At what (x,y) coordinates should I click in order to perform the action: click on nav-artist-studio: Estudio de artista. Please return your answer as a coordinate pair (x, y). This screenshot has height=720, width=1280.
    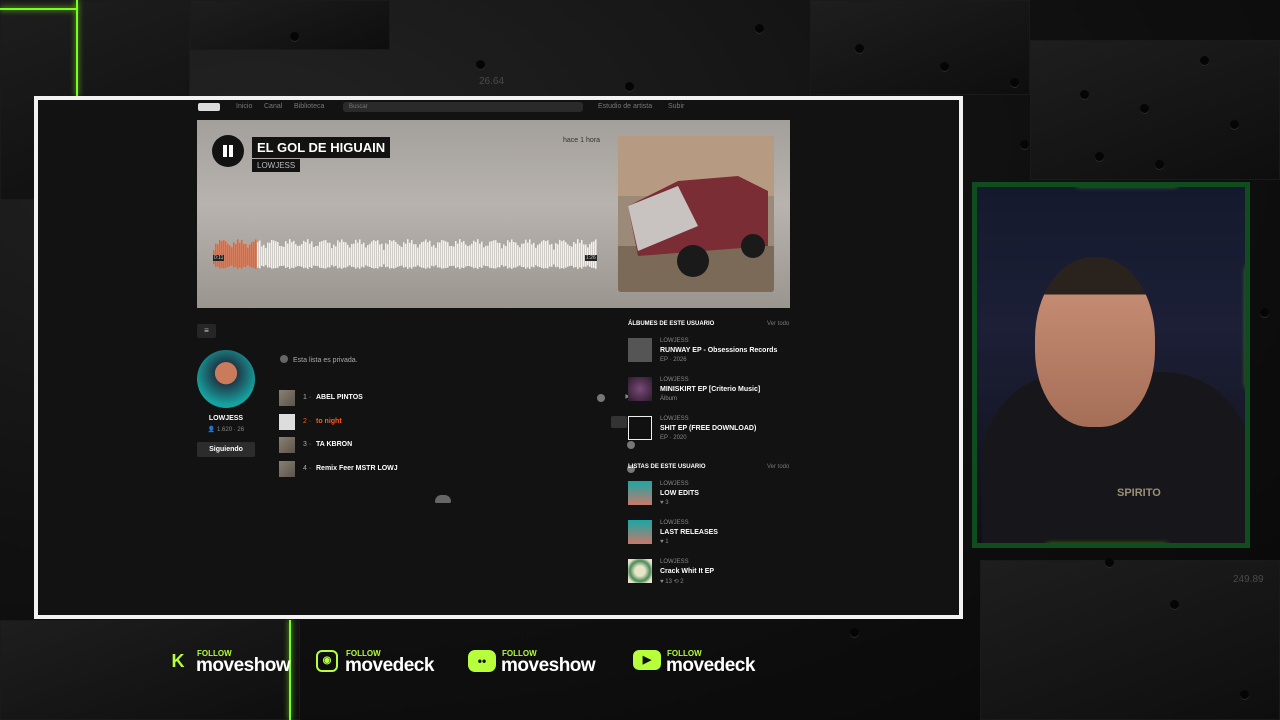
    Looking at the image, I should click on (625, 106).